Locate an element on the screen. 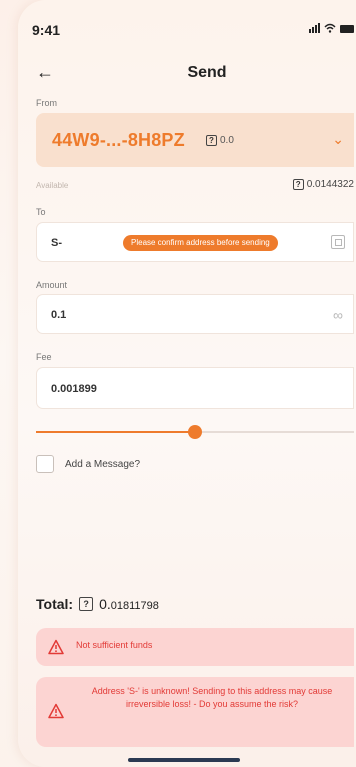 The image size is (356, 767). battery-icon is located at coordinates (347, 29).